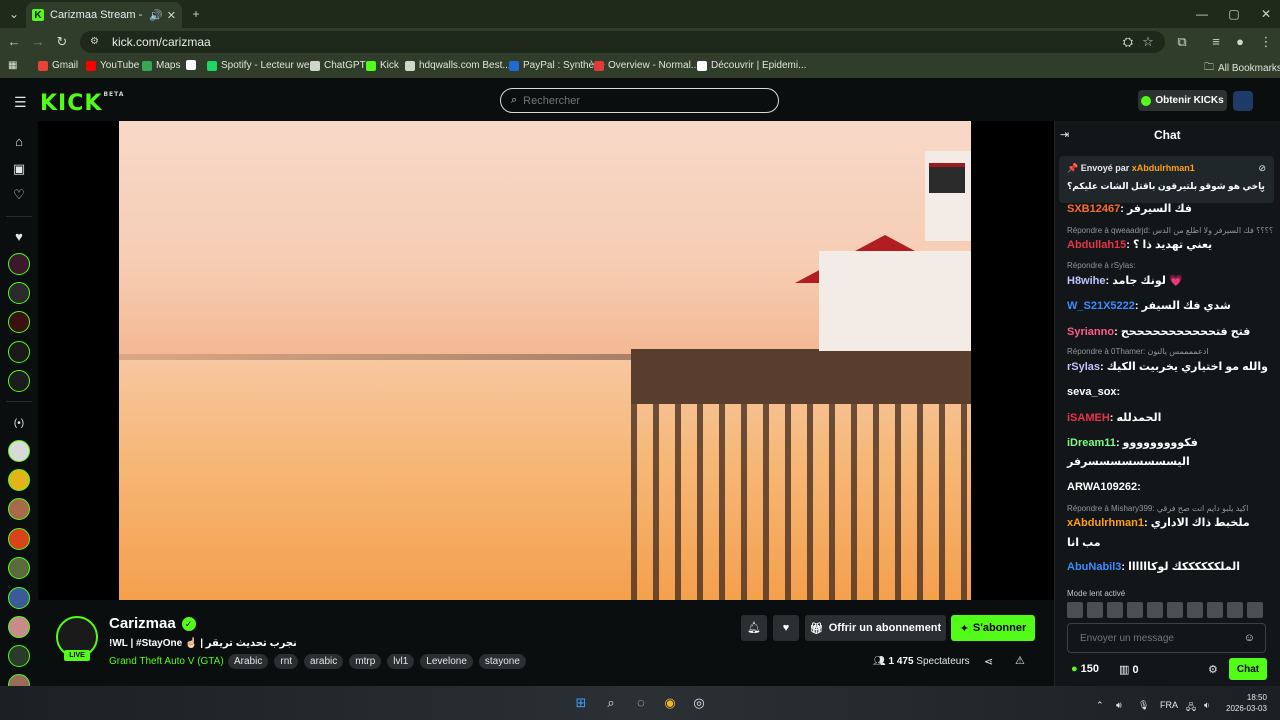 Image resolution: width=1280 pixels, height=720 pixels. What do you see at coordinates (1262, 168) in the screenshot?
I see `unpin-icon: ⊘` at bounding box center [1262, 168].